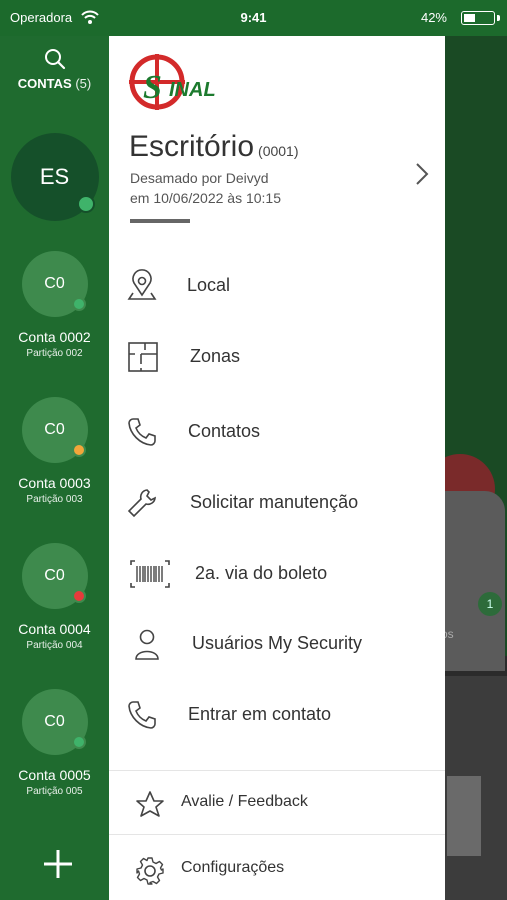  What do you see at coordinates (54, 353) in the screenshot?
I see `account-partition: Partição 002` at bounding box center [54, 353].